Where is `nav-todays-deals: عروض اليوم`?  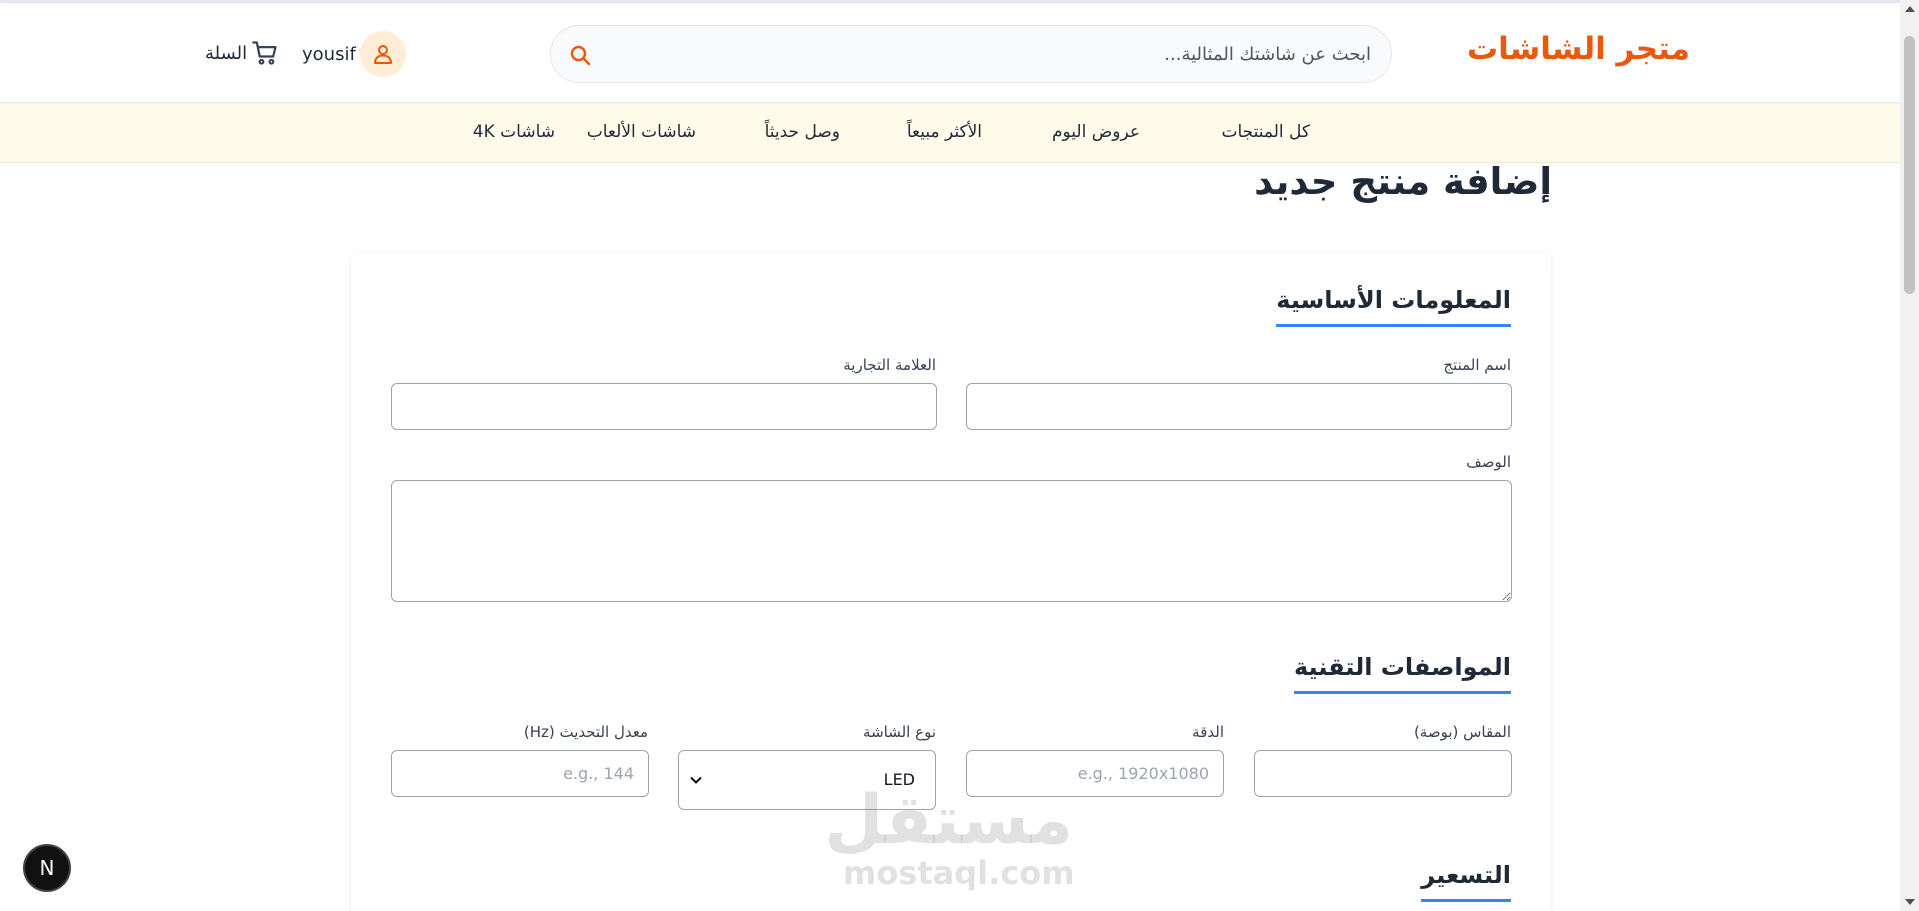 nav-todays-deals: عروض اليوم is located at coordinates (1096, 132).